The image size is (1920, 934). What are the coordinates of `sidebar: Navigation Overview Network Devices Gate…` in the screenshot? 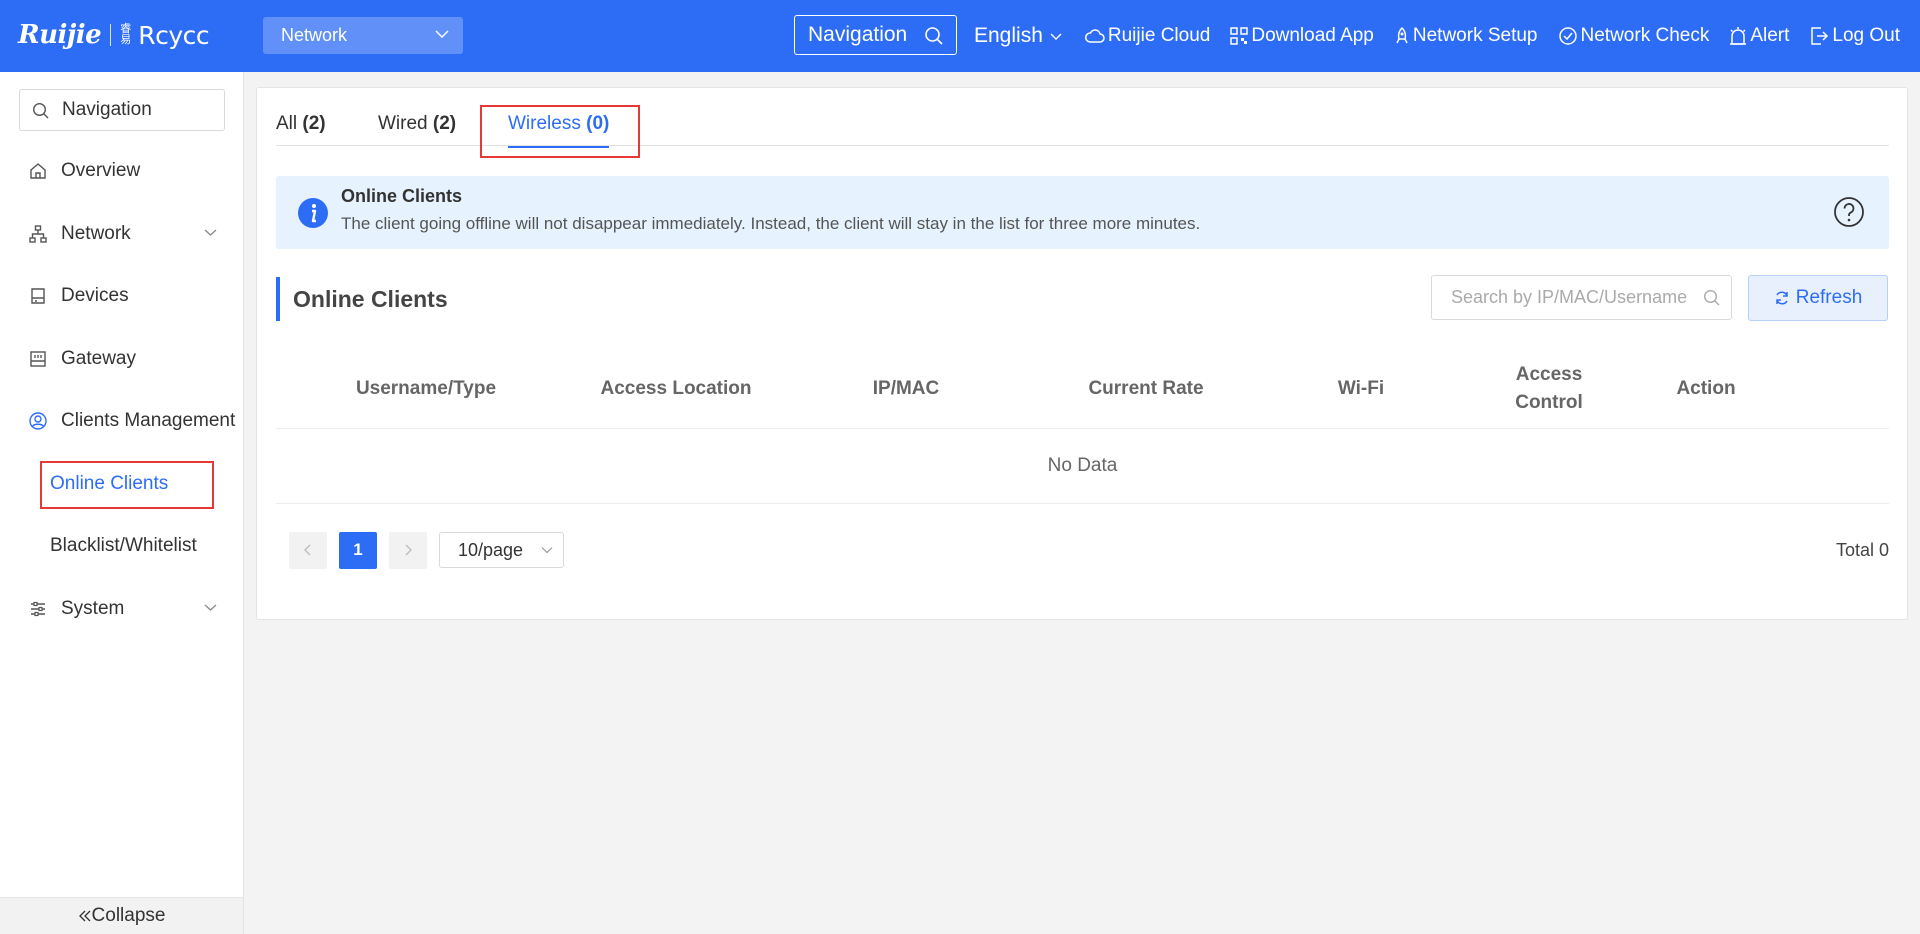 It's located at (122, 503).